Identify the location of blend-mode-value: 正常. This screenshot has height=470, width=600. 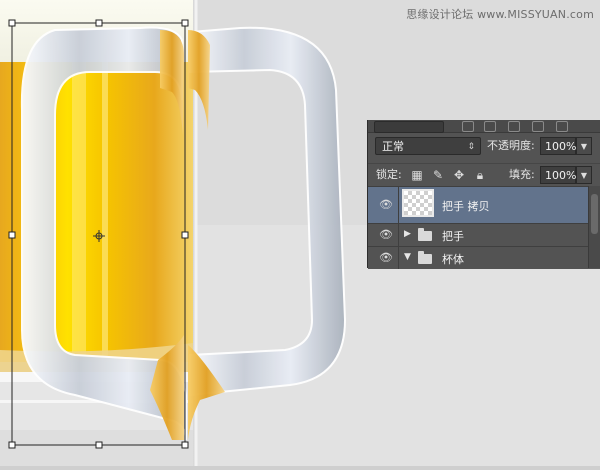
(393, 146).